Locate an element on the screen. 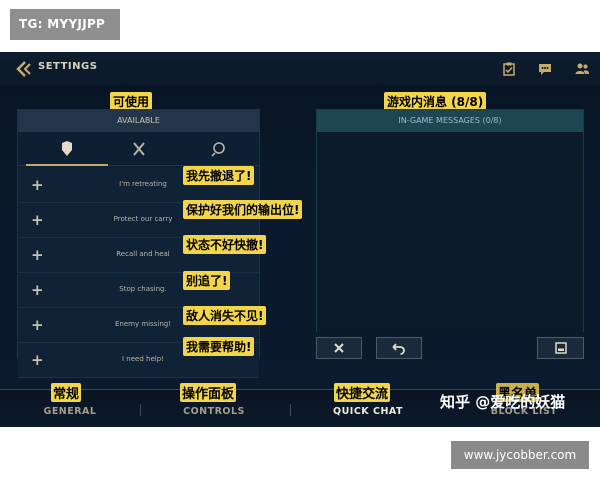 This screenshot has height=480, width=600. remove-button is located at coordinates (339, 348).